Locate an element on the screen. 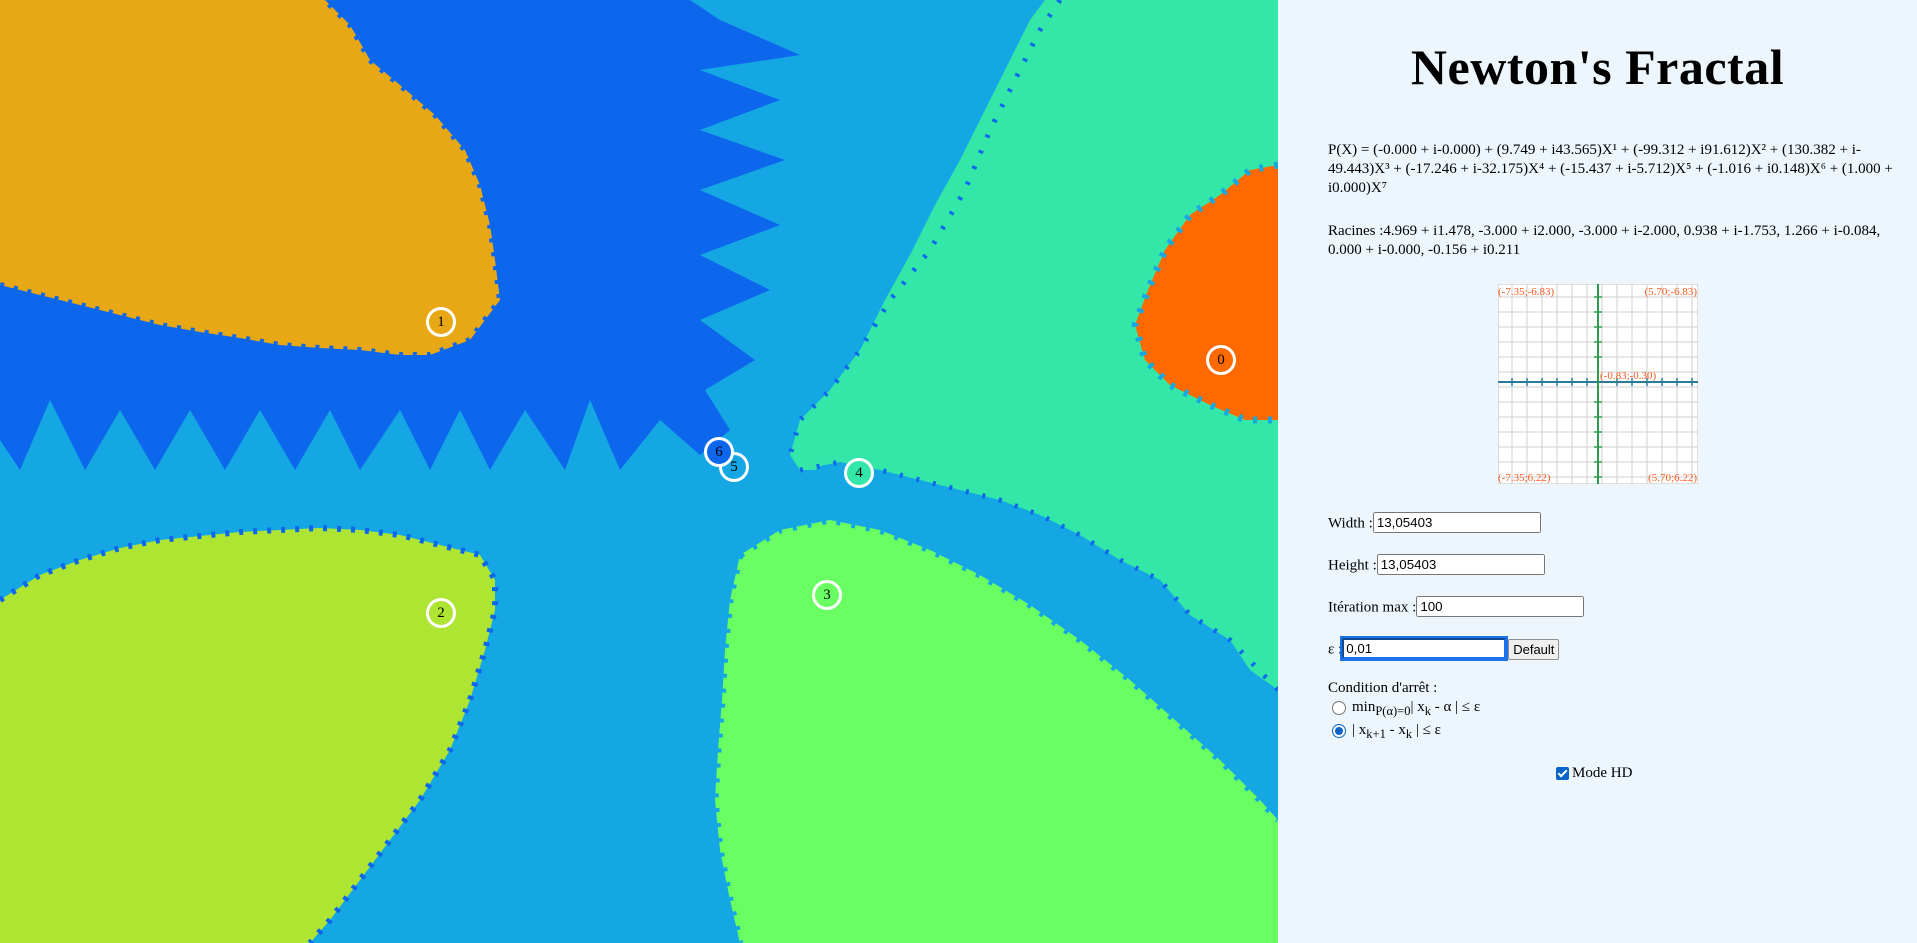  iteration-label: Itération max : is located at coordinates (1372, 607).